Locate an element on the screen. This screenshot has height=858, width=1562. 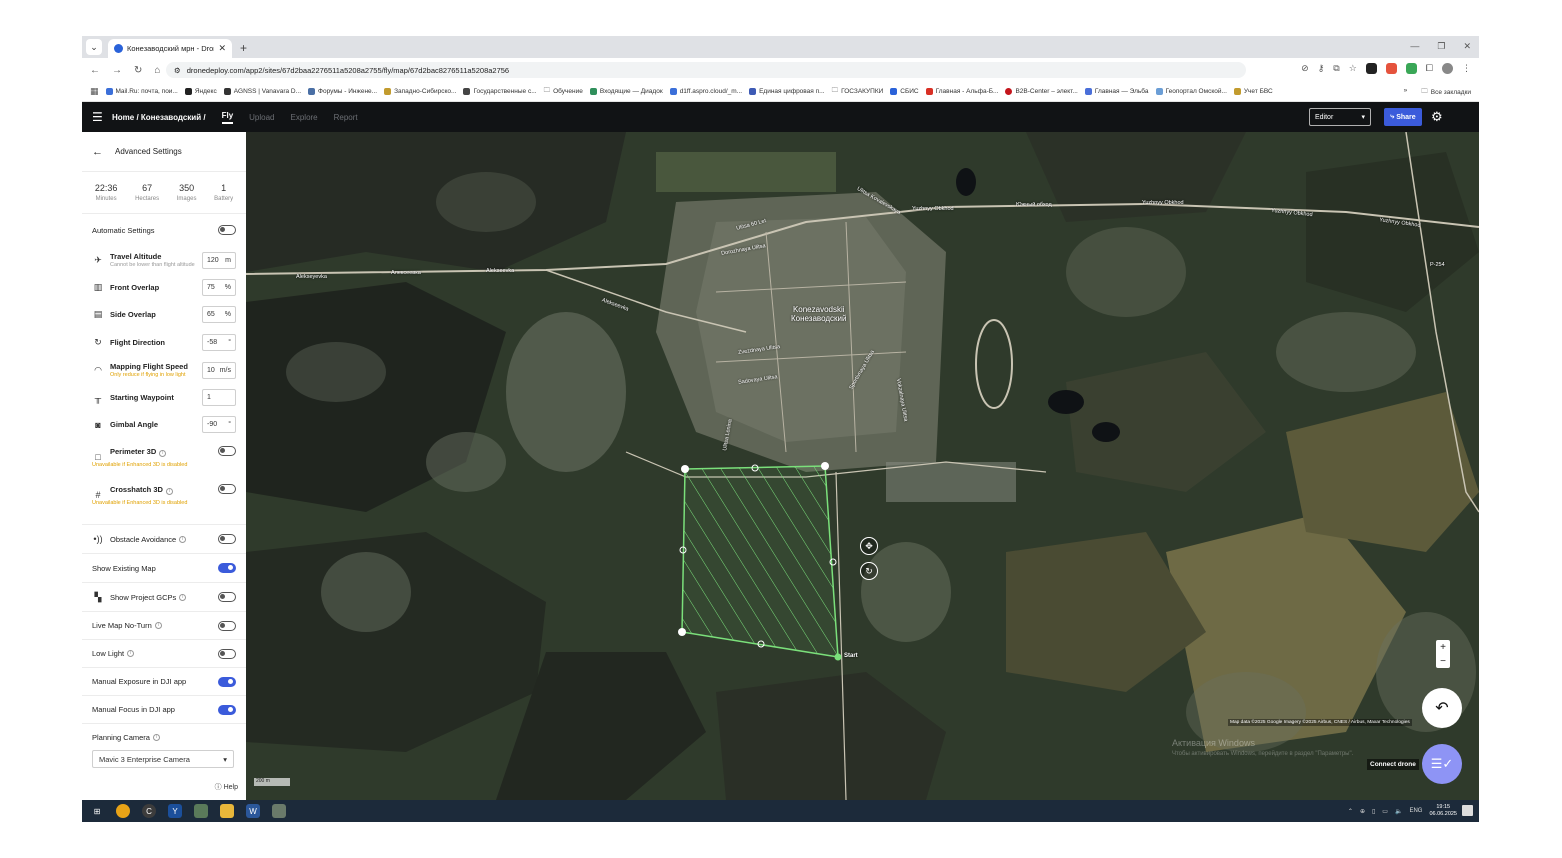
rotate-polygon-icon: ↻ is located at coordinates (869, 571).